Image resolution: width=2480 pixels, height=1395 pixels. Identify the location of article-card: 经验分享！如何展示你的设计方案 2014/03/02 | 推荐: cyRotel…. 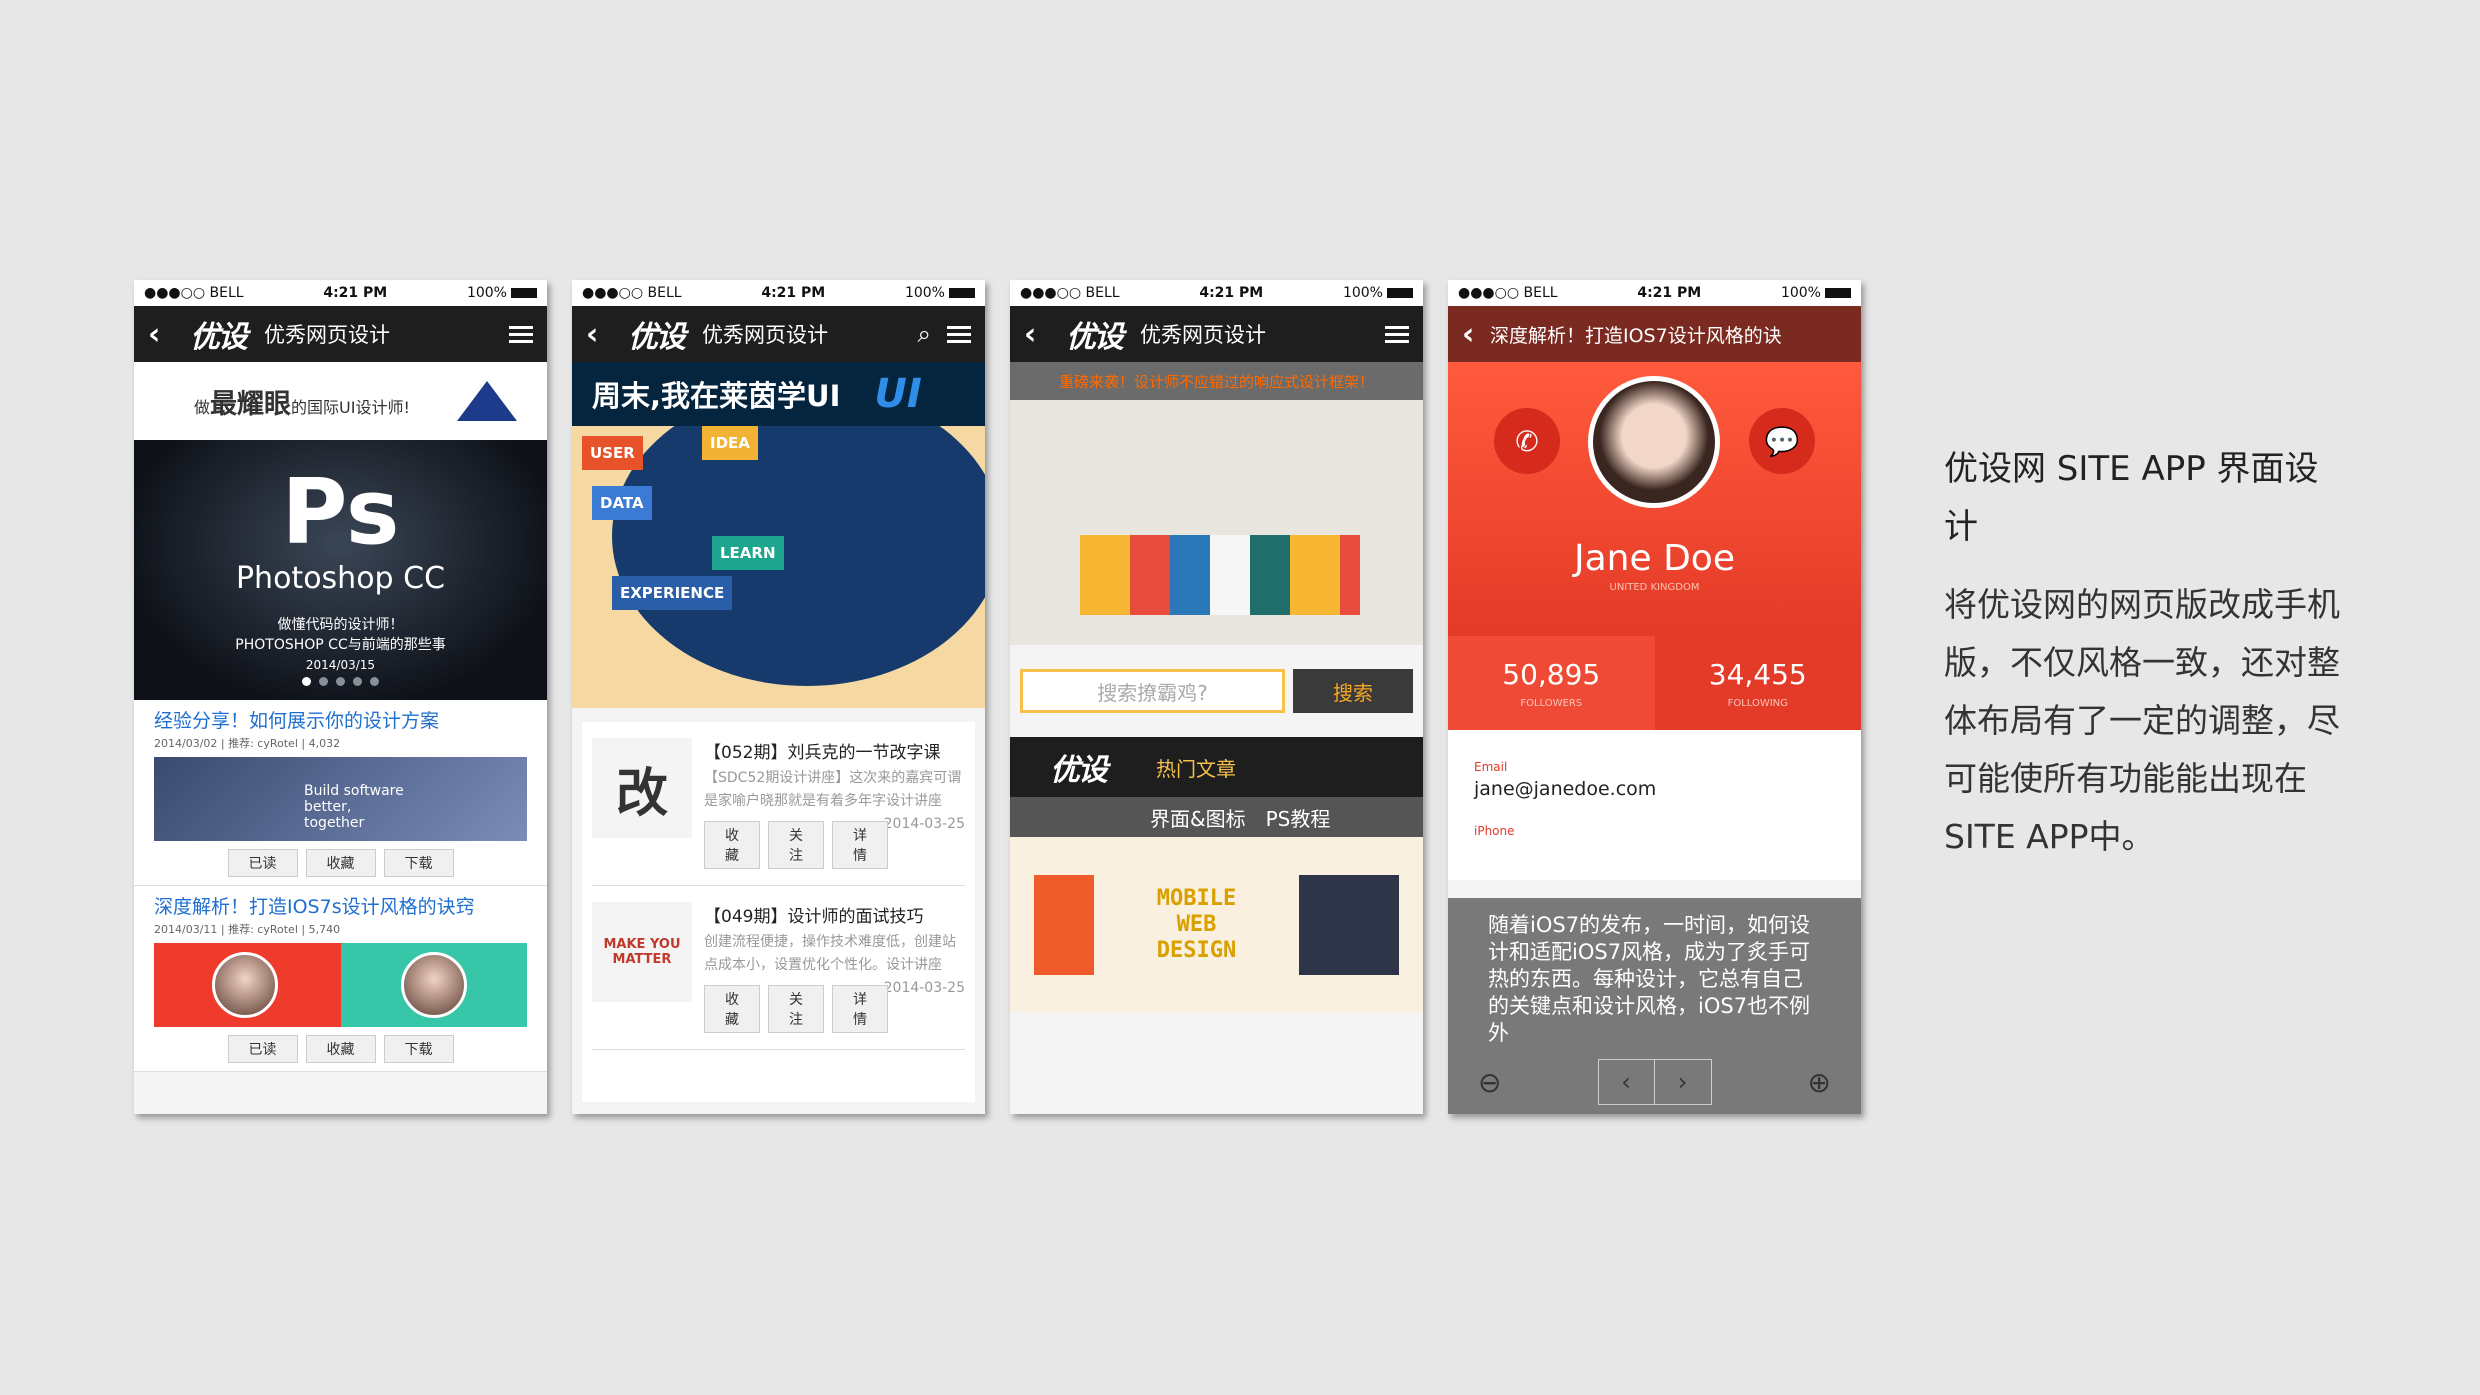
(340, 793).